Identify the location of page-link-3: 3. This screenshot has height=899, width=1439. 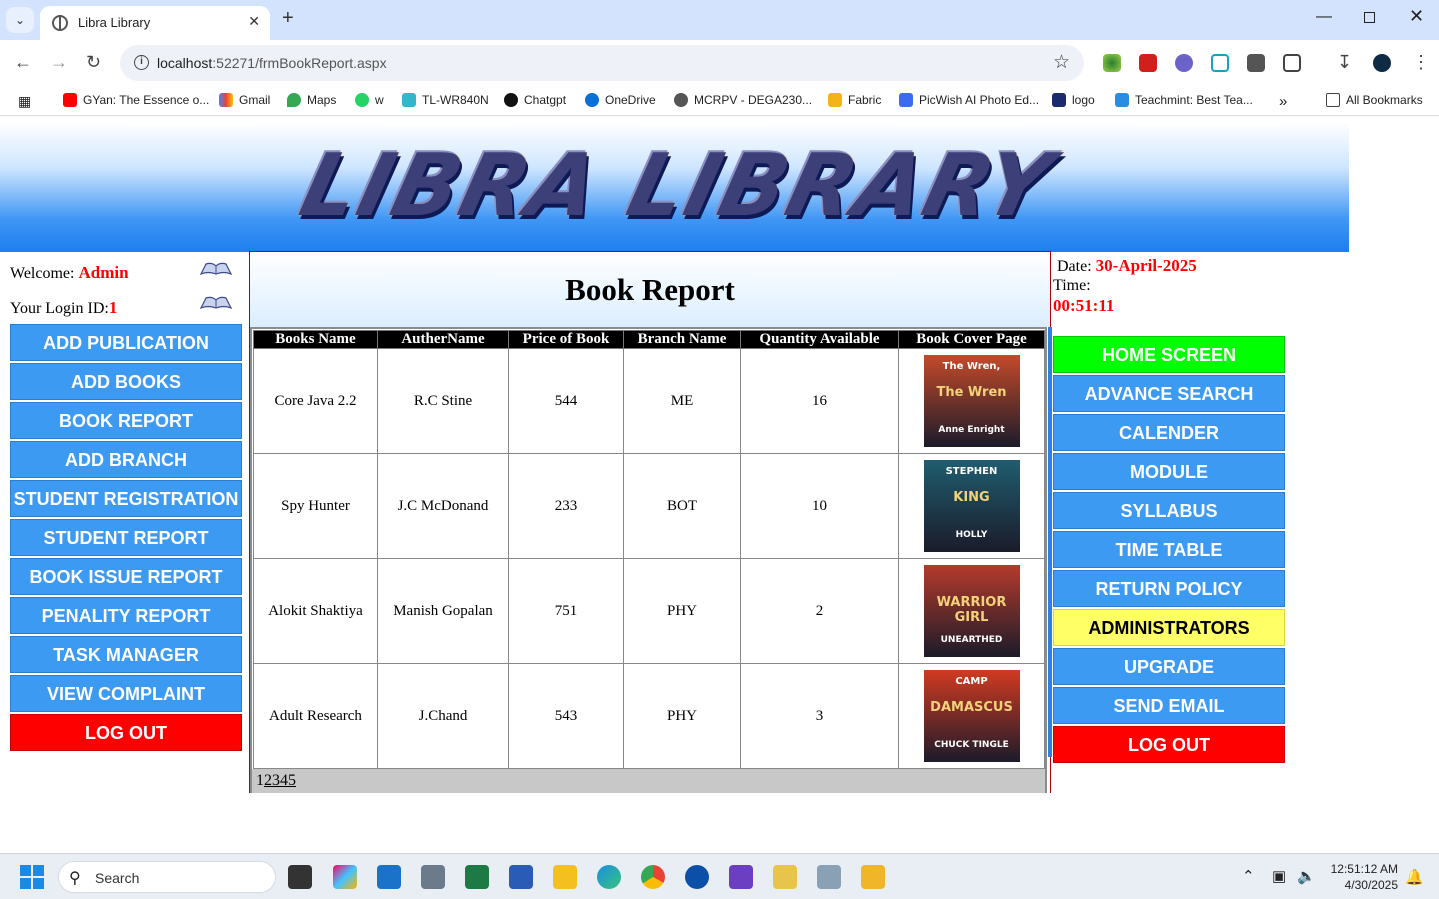
(276, 780).